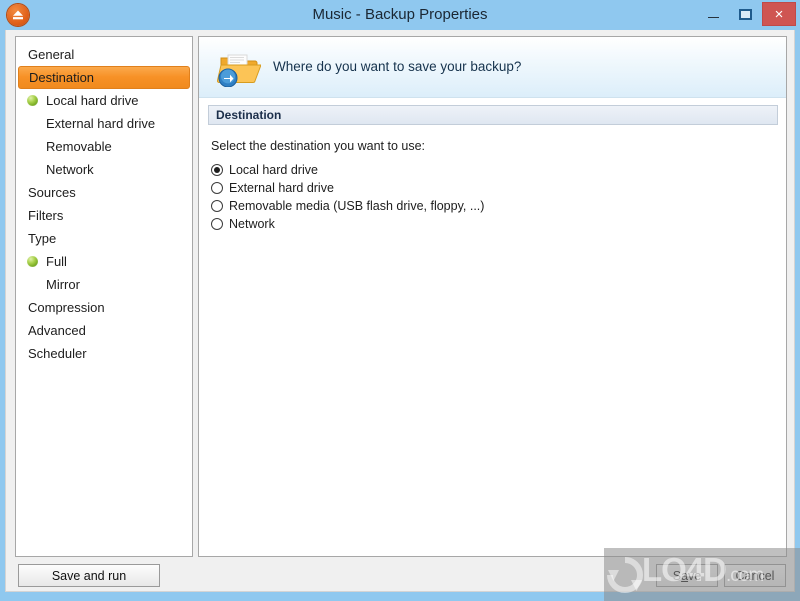 The image size is (800, 601). Describe the element at coordinates (46, 215) in the screenshot. I see `sidebar-item-label: Filters` at that location.